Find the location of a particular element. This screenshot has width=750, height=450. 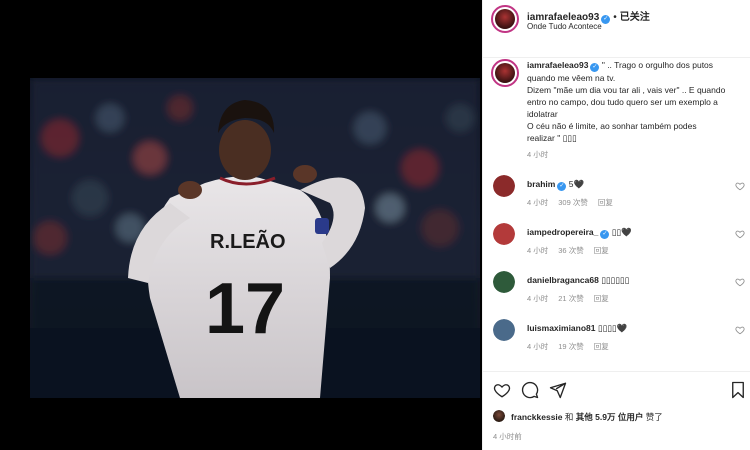

post-header: iamrafaeleao93 ✓ • 已关注 Onde Tudo Acontece is located at coordinates (616, 29).